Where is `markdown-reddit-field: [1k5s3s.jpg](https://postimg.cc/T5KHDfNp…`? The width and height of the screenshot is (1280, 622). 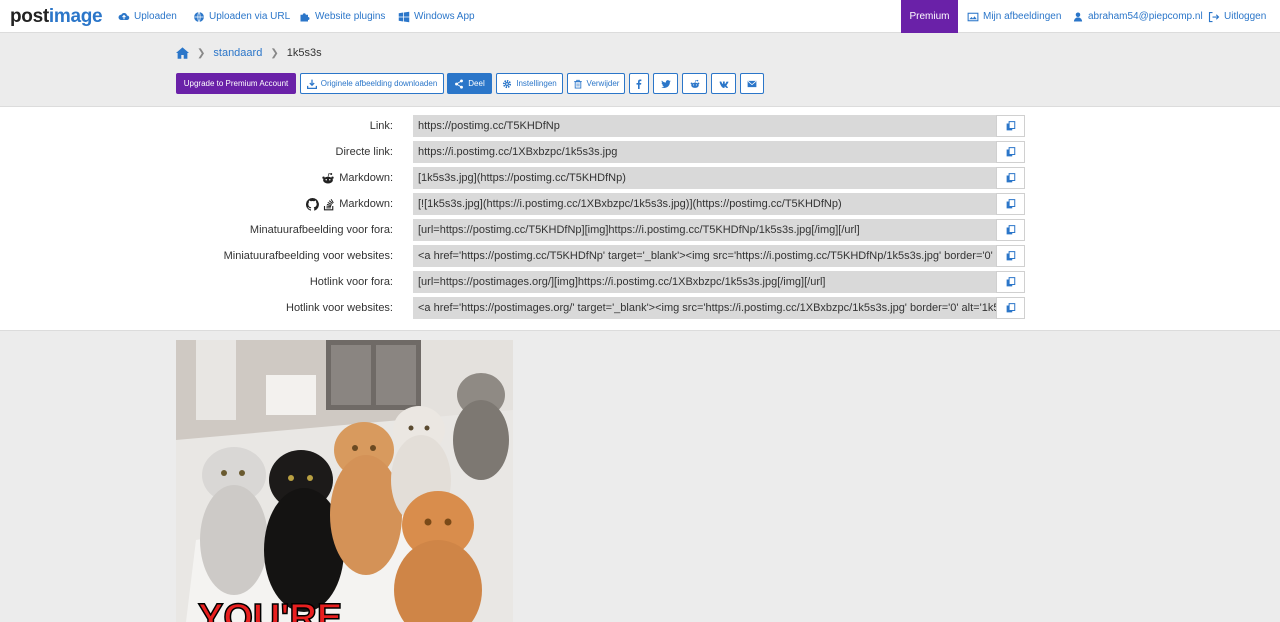
markdown-reddit-field: [1k5s3s.jpg](https://postimg.cc/T5KHDfNp… is located at coordinates (704, 178).